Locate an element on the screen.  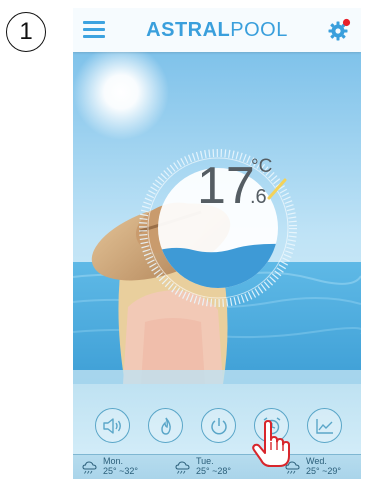
sound-icon is located at coordinates (111, 425).